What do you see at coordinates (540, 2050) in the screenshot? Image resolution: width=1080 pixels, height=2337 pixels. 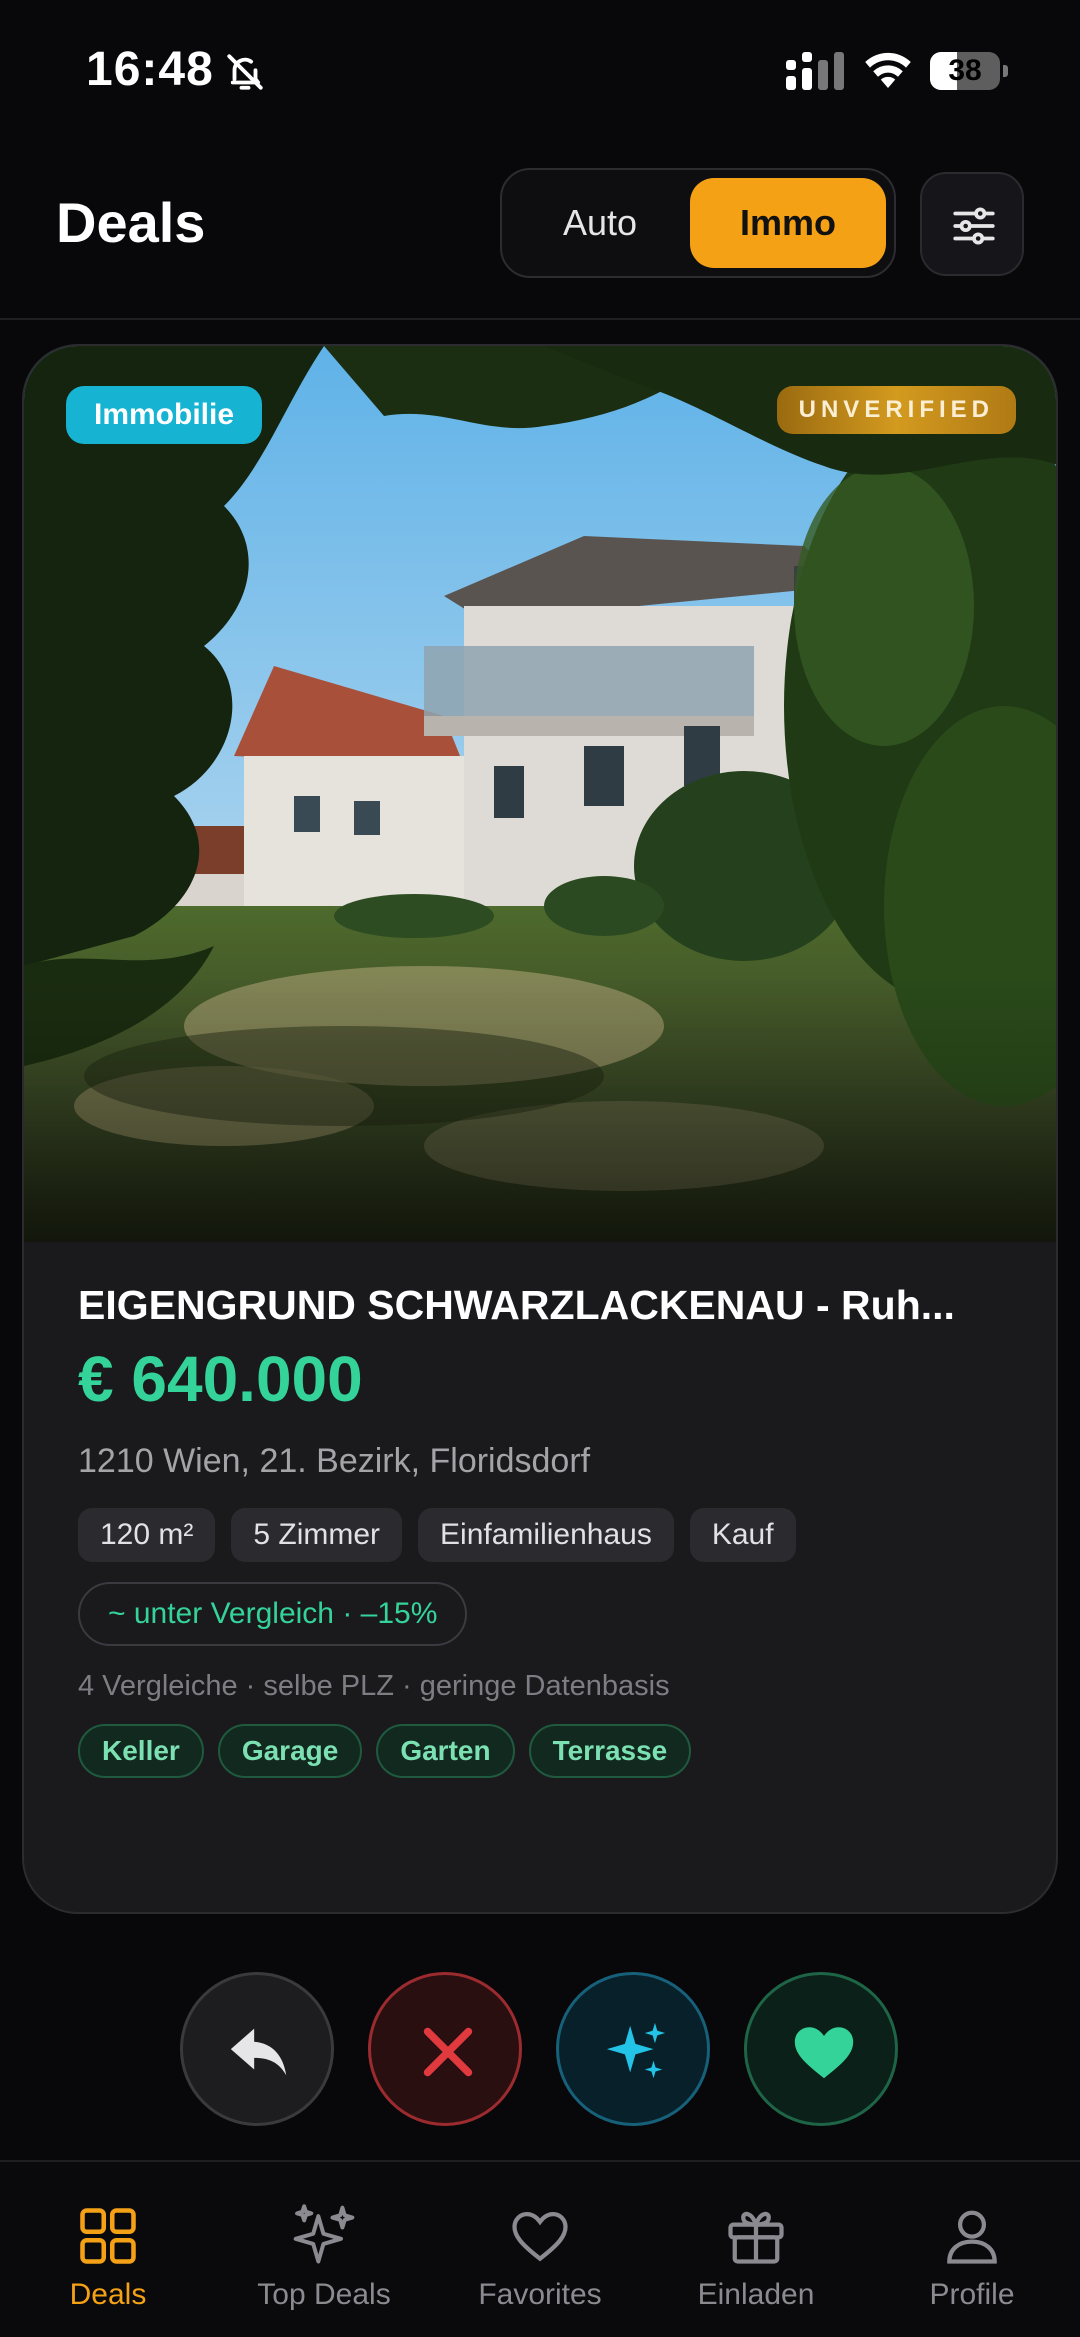 I see `swipe-actions` at bounding box center [540, 2050].